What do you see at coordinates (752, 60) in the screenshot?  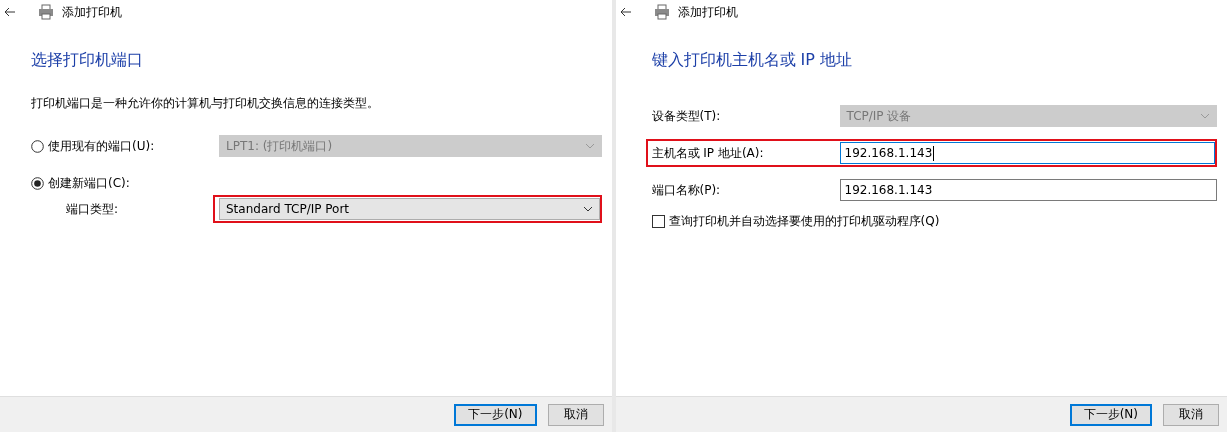 I see `page-heading: 键入打印机主机名或 IP 地址` at bounding box center [752, 60].